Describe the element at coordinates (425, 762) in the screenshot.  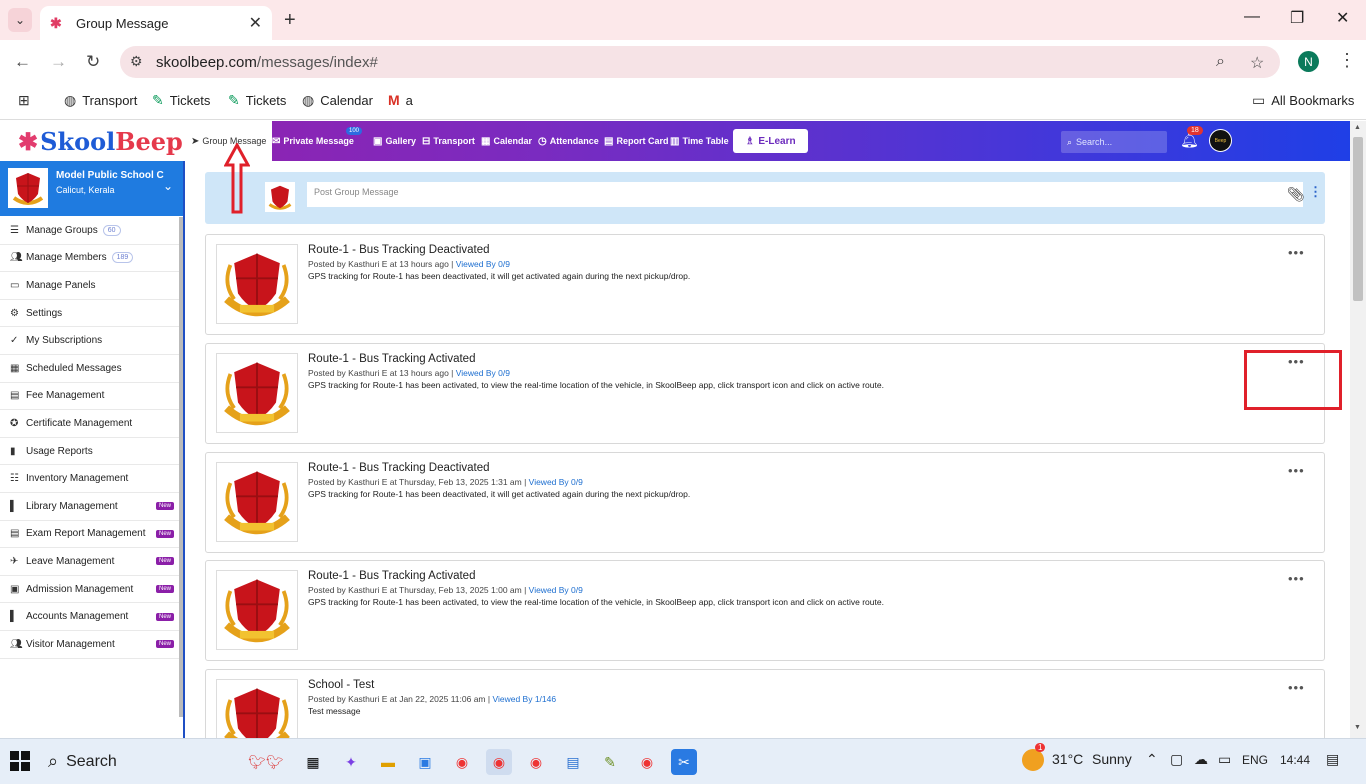
I see `store-icon: ▣` at that location.